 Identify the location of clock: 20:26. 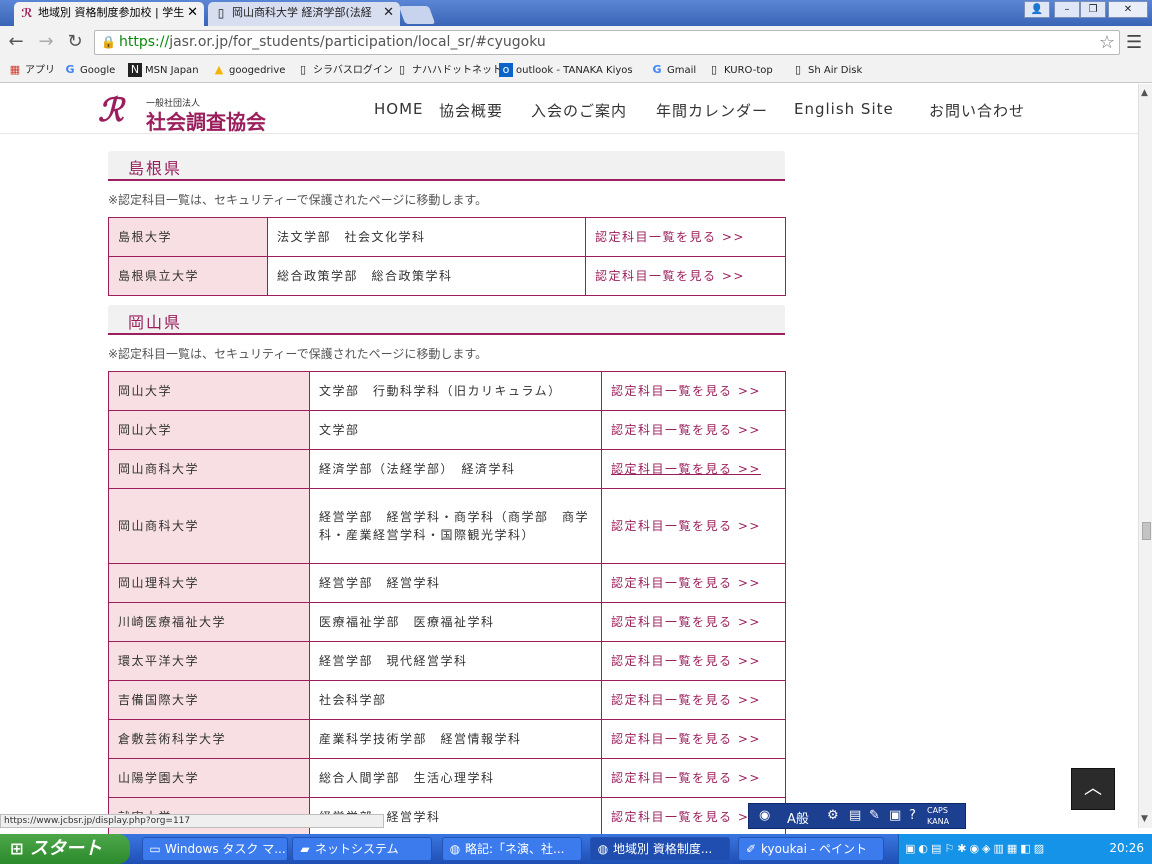
(1126, 848).